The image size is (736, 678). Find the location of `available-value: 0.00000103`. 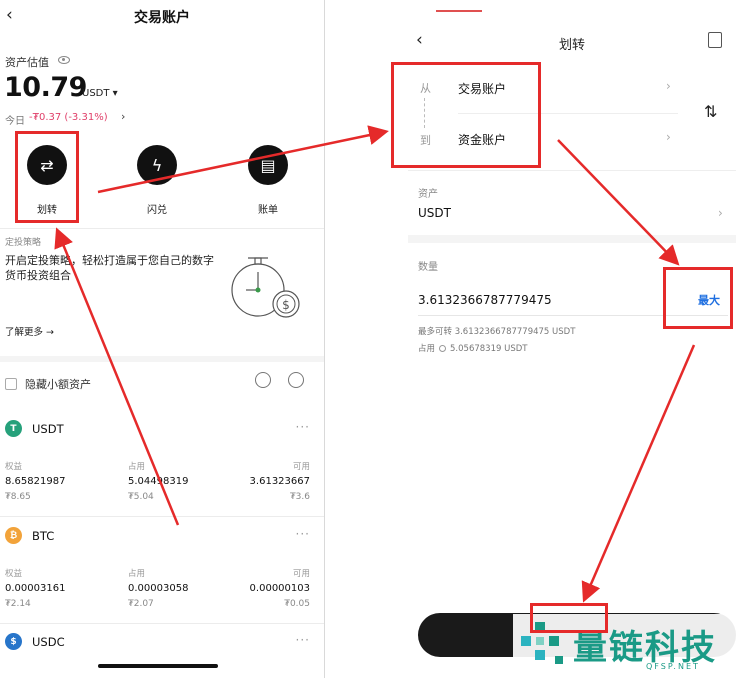

available-value: 0.00000103 is located at coordinates (279, 588).